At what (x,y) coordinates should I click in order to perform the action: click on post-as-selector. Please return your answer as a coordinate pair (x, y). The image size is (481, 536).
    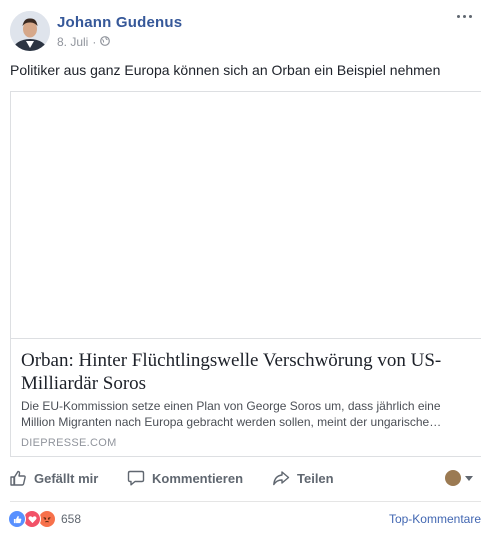
    Looking at the image, I should click on (459, 478).